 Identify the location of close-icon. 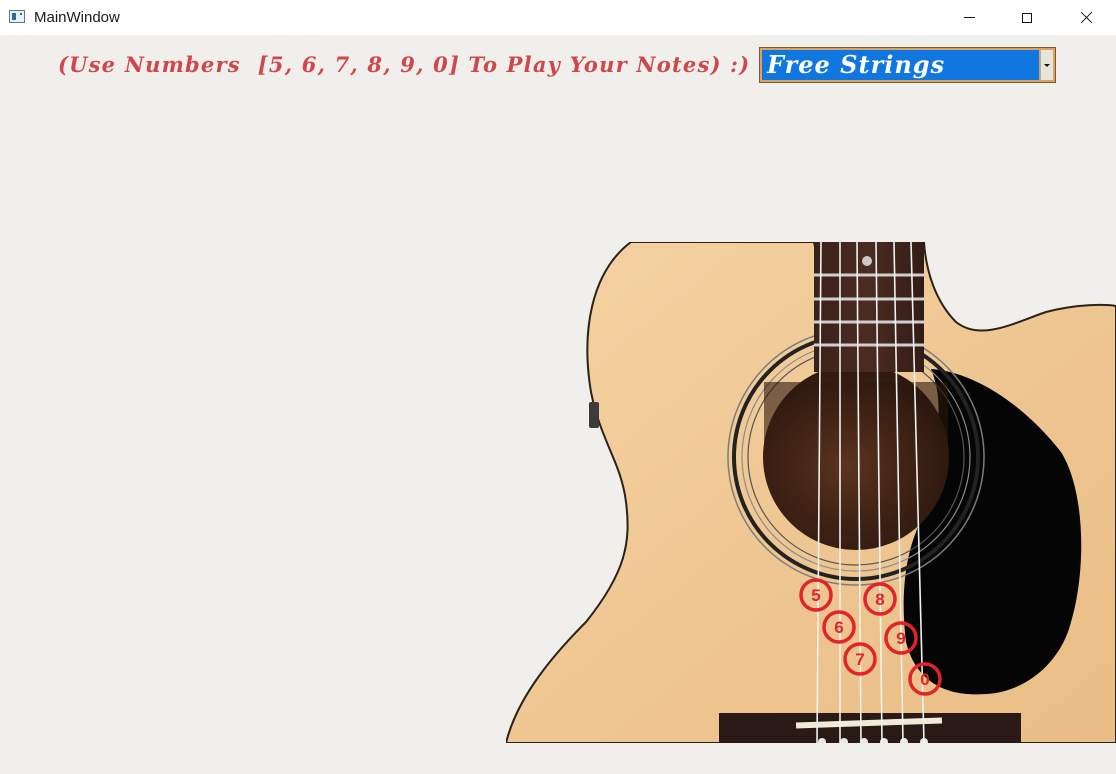
(1086, 17).